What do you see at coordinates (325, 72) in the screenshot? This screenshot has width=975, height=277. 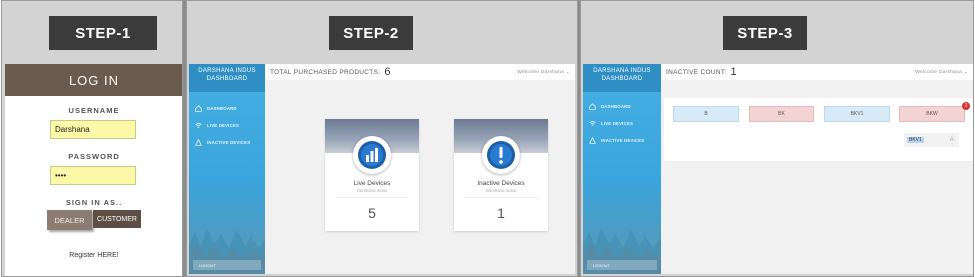 I see `total-products-label: TOTAL PURCHASED PRODUCTS:` at bounding box center [325, 72].